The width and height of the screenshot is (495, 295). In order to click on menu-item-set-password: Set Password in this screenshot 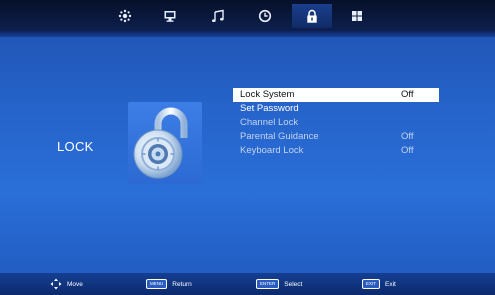, I will do `click(336, 109)`.